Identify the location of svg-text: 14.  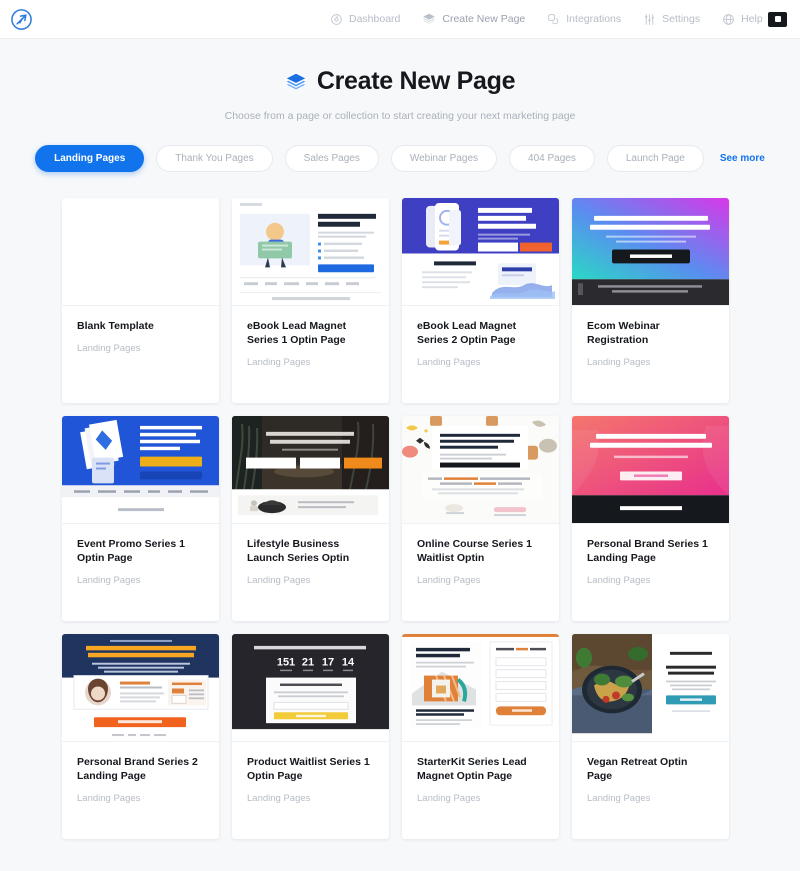
(348, 663).